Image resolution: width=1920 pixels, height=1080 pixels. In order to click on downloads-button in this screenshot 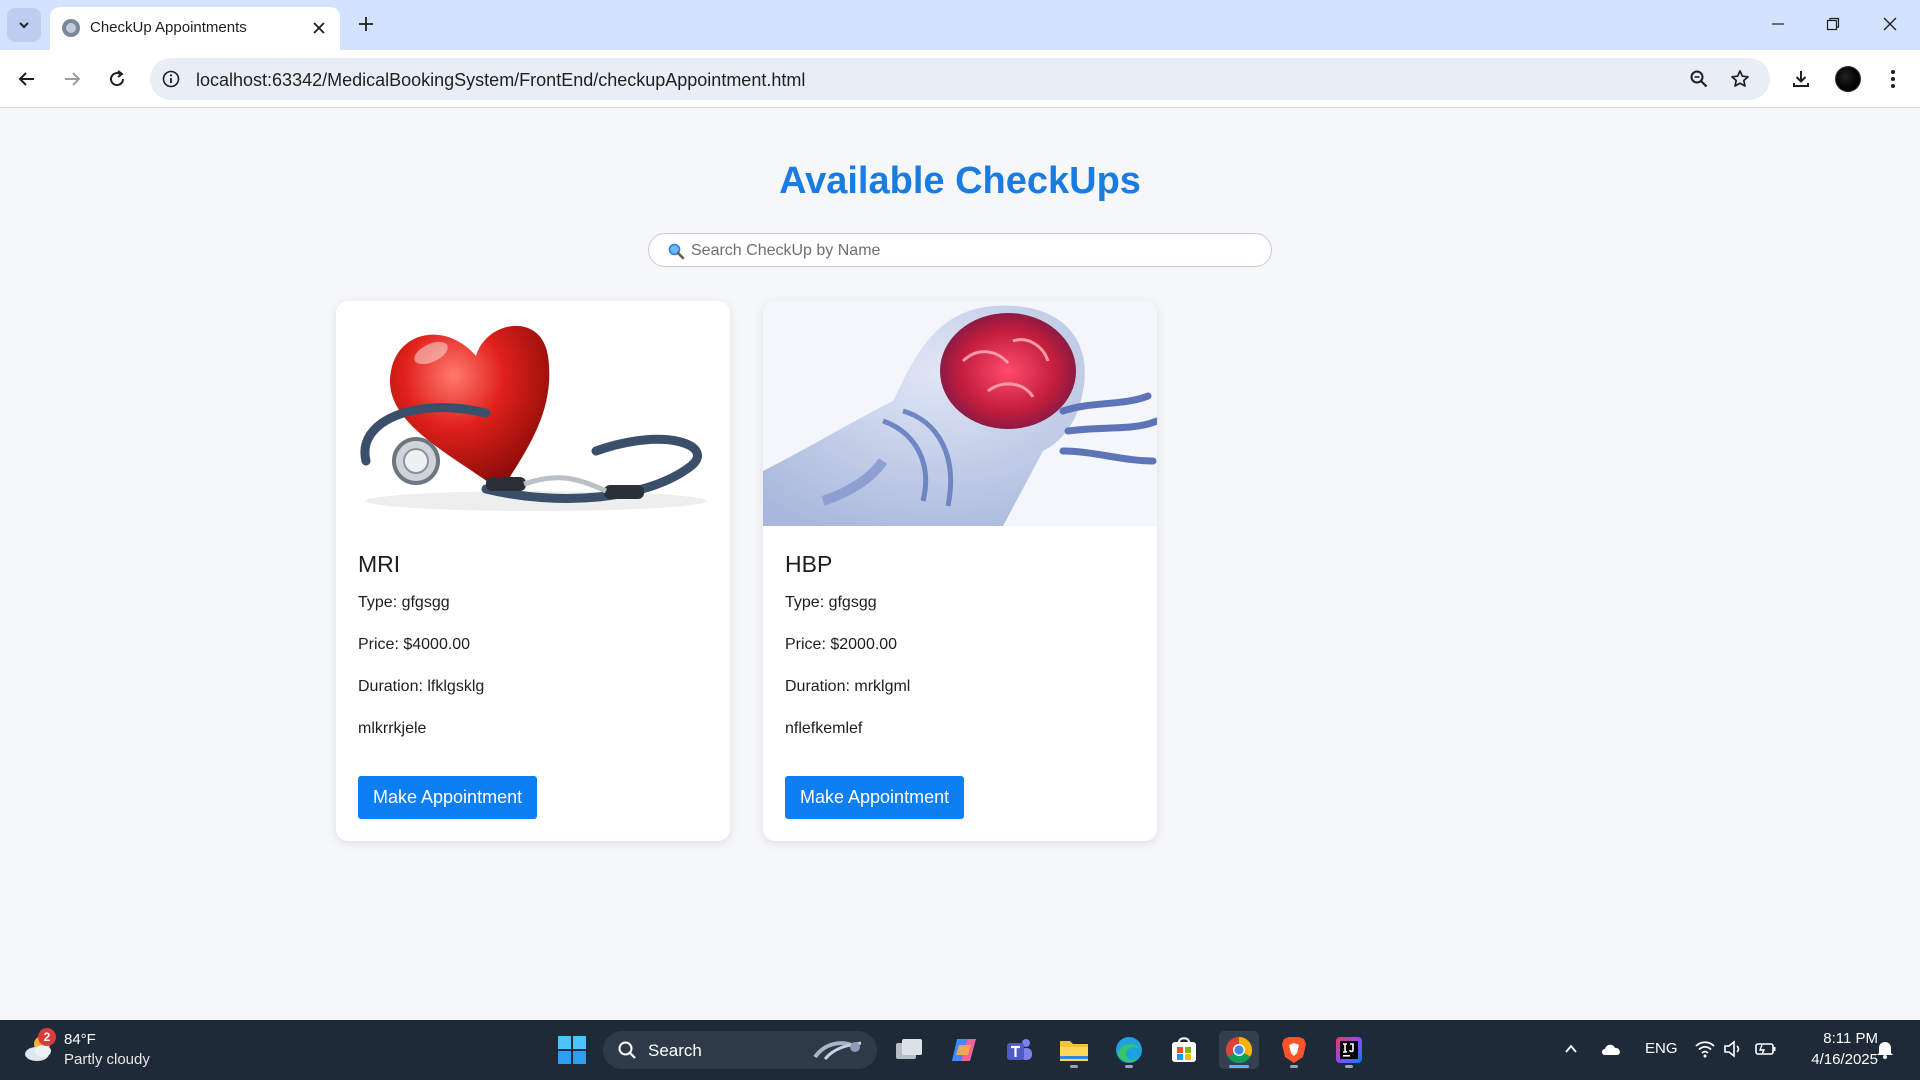, I will do `click(1801, 79)`.